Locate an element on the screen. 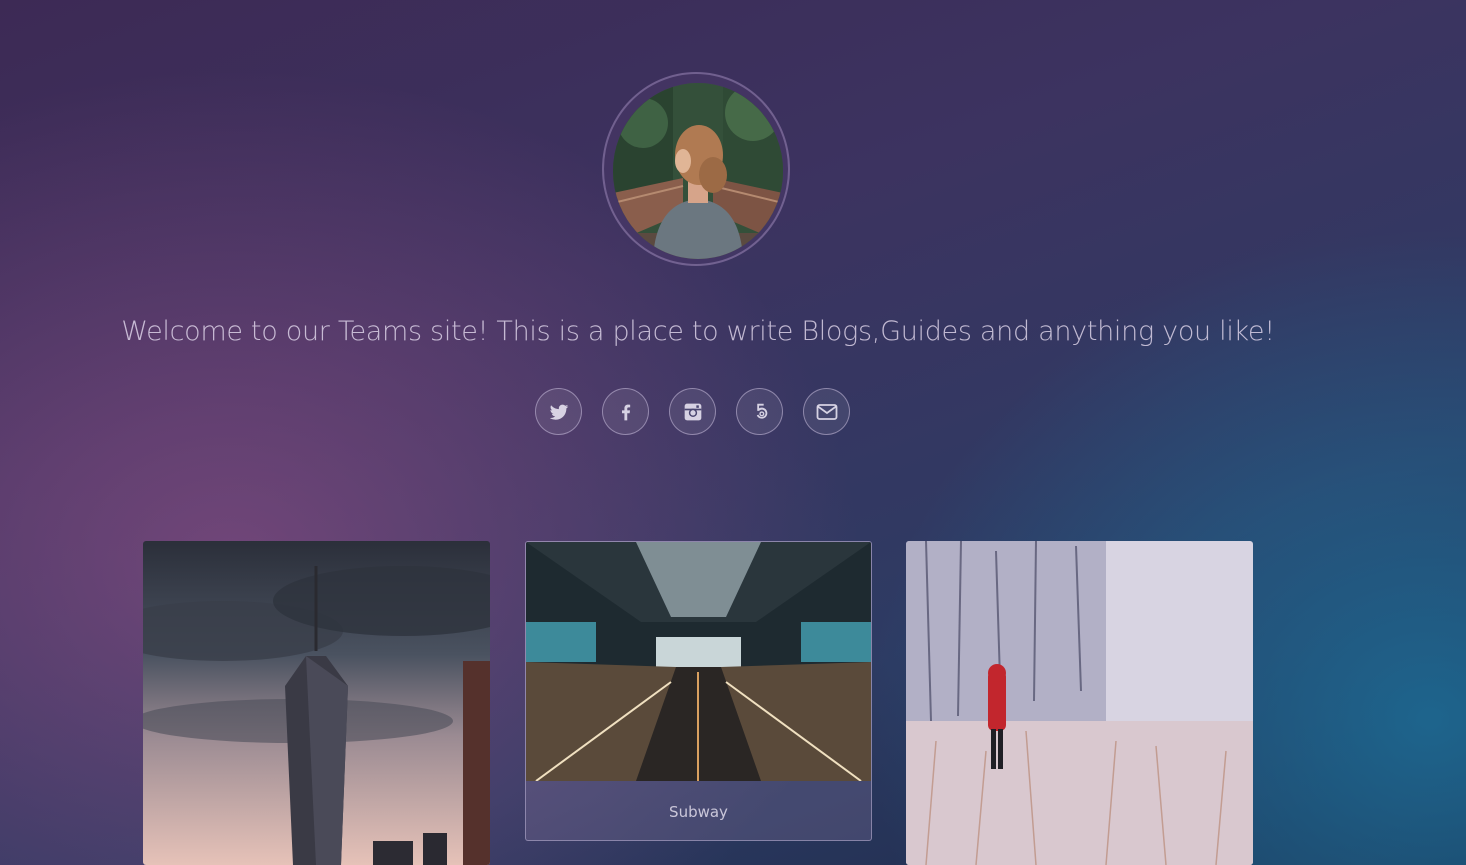 The image size is (1466, 865). post-card-snow is located at coordinates (1079, 703).